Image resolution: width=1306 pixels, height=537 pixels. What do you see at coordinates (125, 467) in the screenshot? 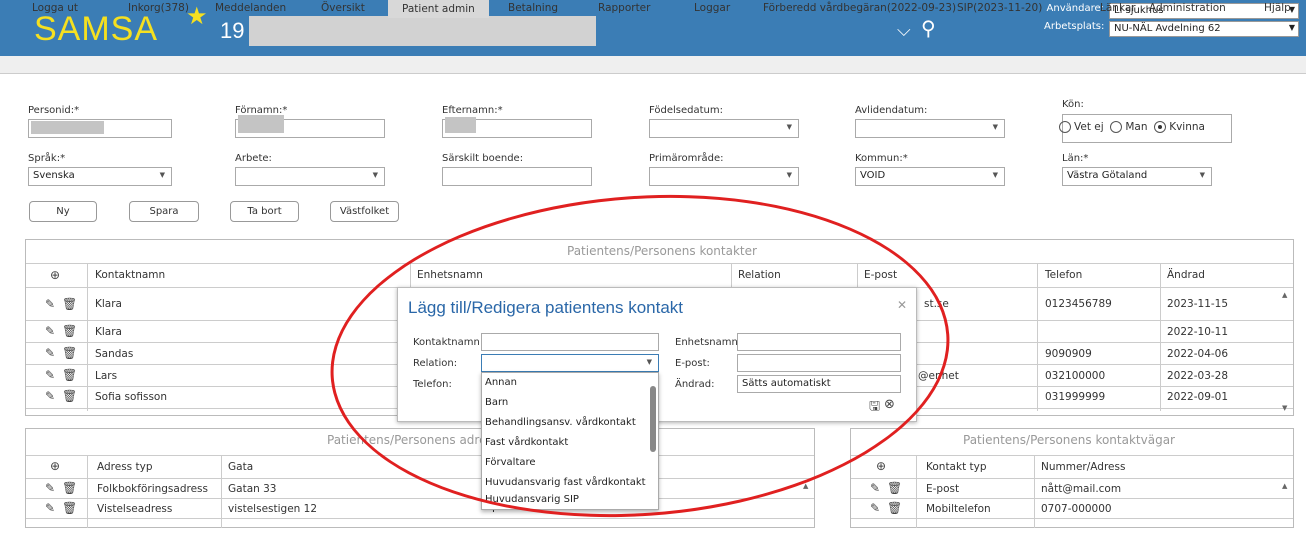
I see `col-adress-typ: Adress typ` at bounding box center [125, 467].